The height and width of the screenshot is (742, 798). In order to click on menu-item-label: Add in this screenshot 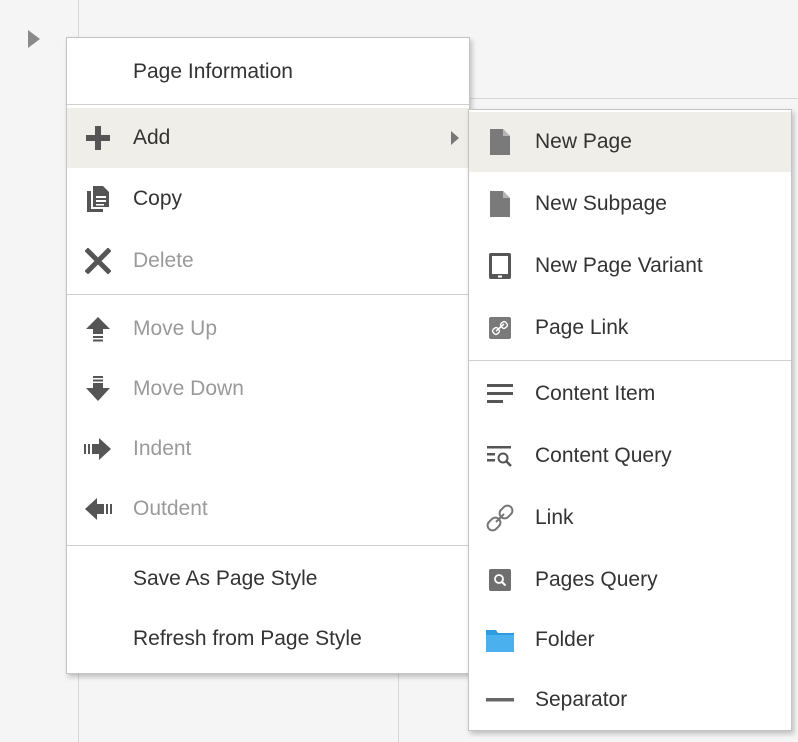, I will do `click(152, 137)`.